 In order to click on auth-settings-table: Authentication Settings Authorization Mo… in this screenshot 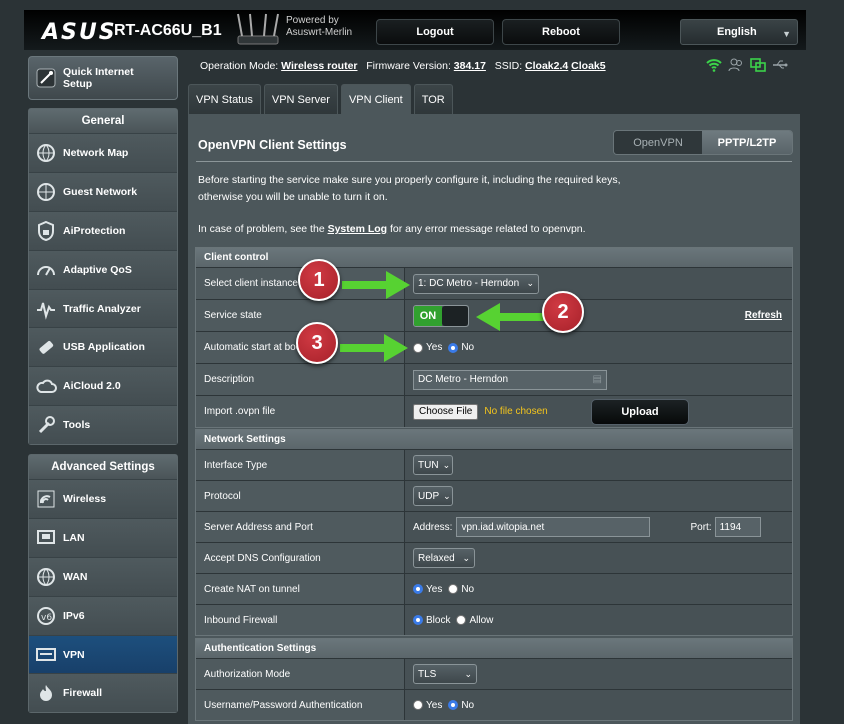, I will do `click(494, 679)`.